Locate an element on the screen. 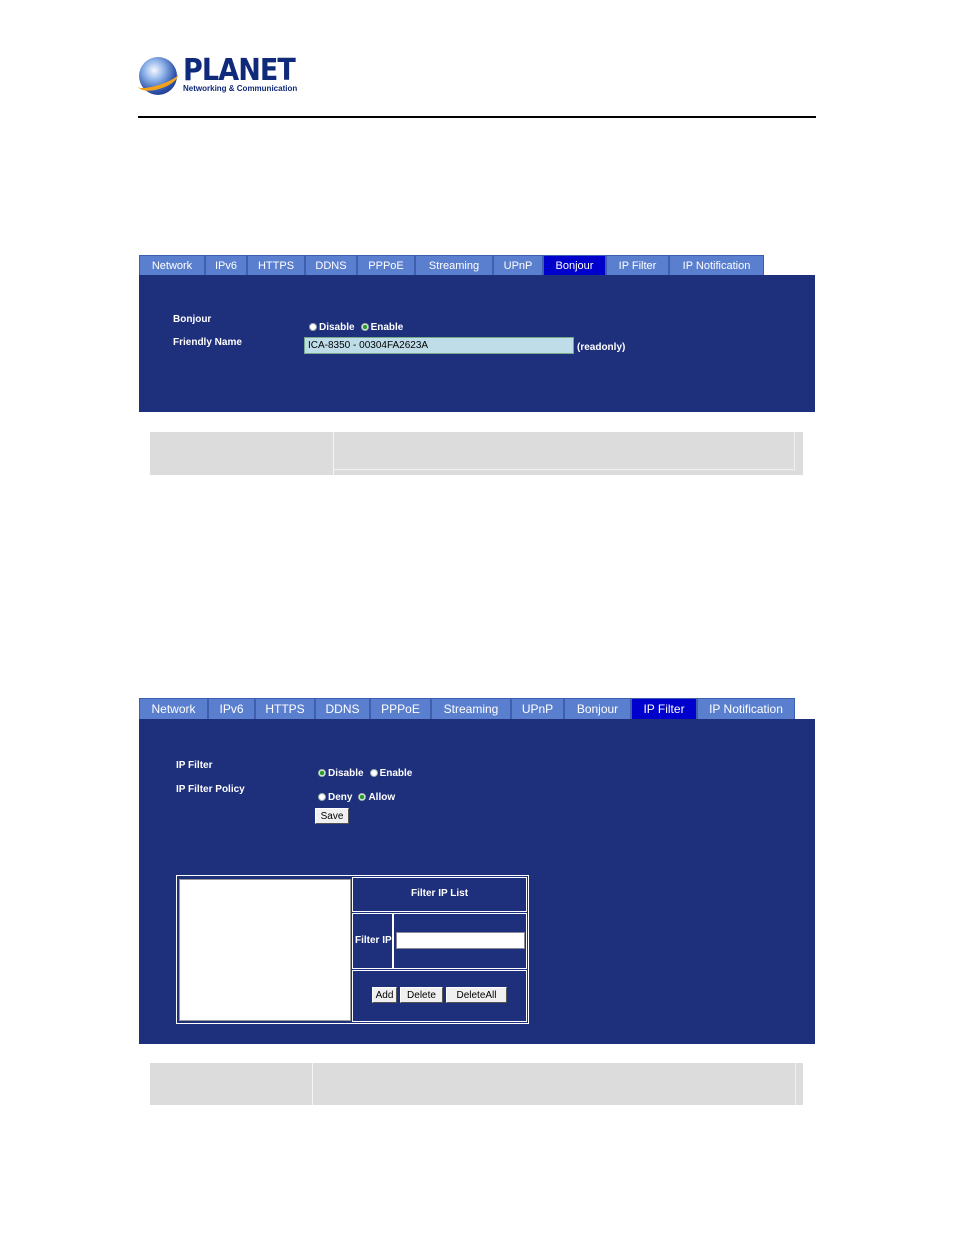  save-button: Save is located at coordinates (332, 816).